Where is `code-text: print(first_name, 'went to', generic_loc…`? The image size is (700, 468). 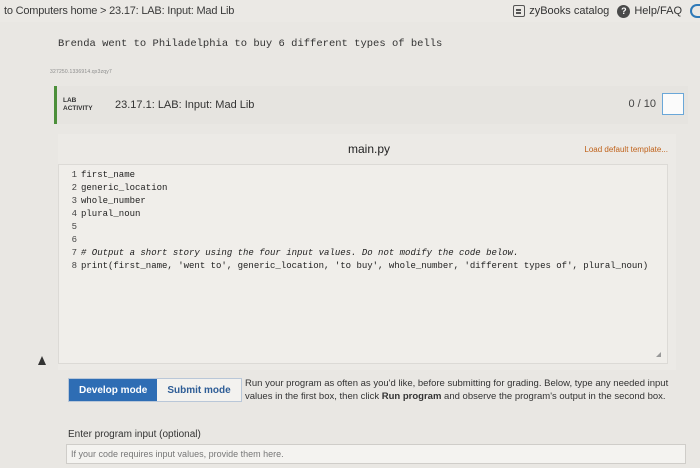
code-text: print(first_name, 'went to', generic_loc… is located at coordinates (365, 266).